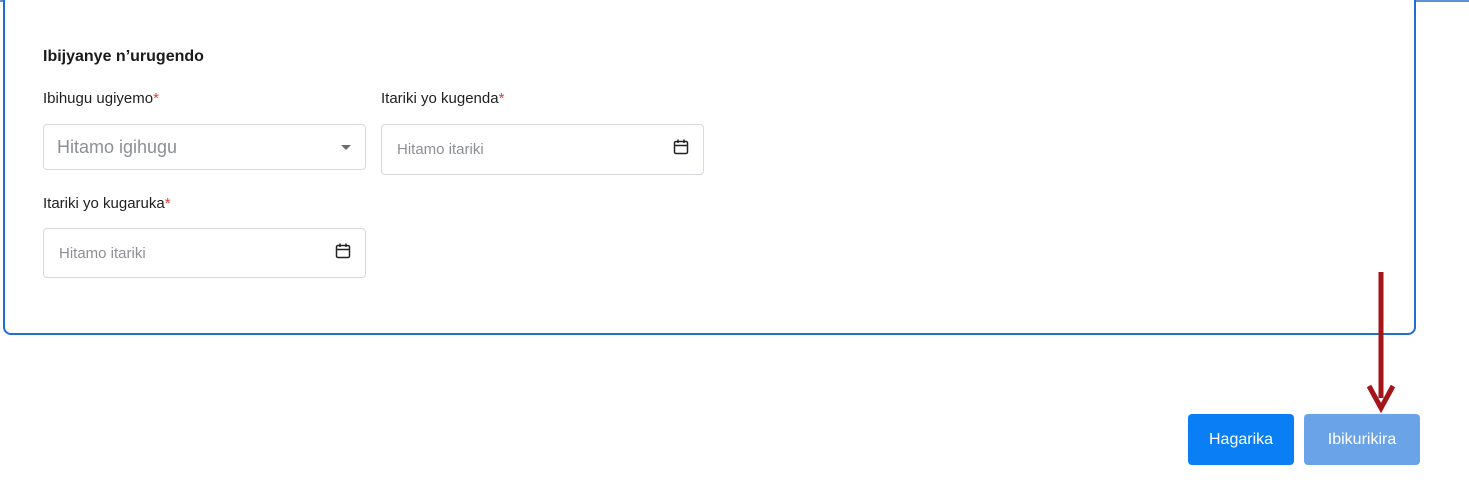  What do you see at coordinates (204, 147) in the screenshot?
I see `country-select: Hitamo igihugu` at bounding box center [204, 147].